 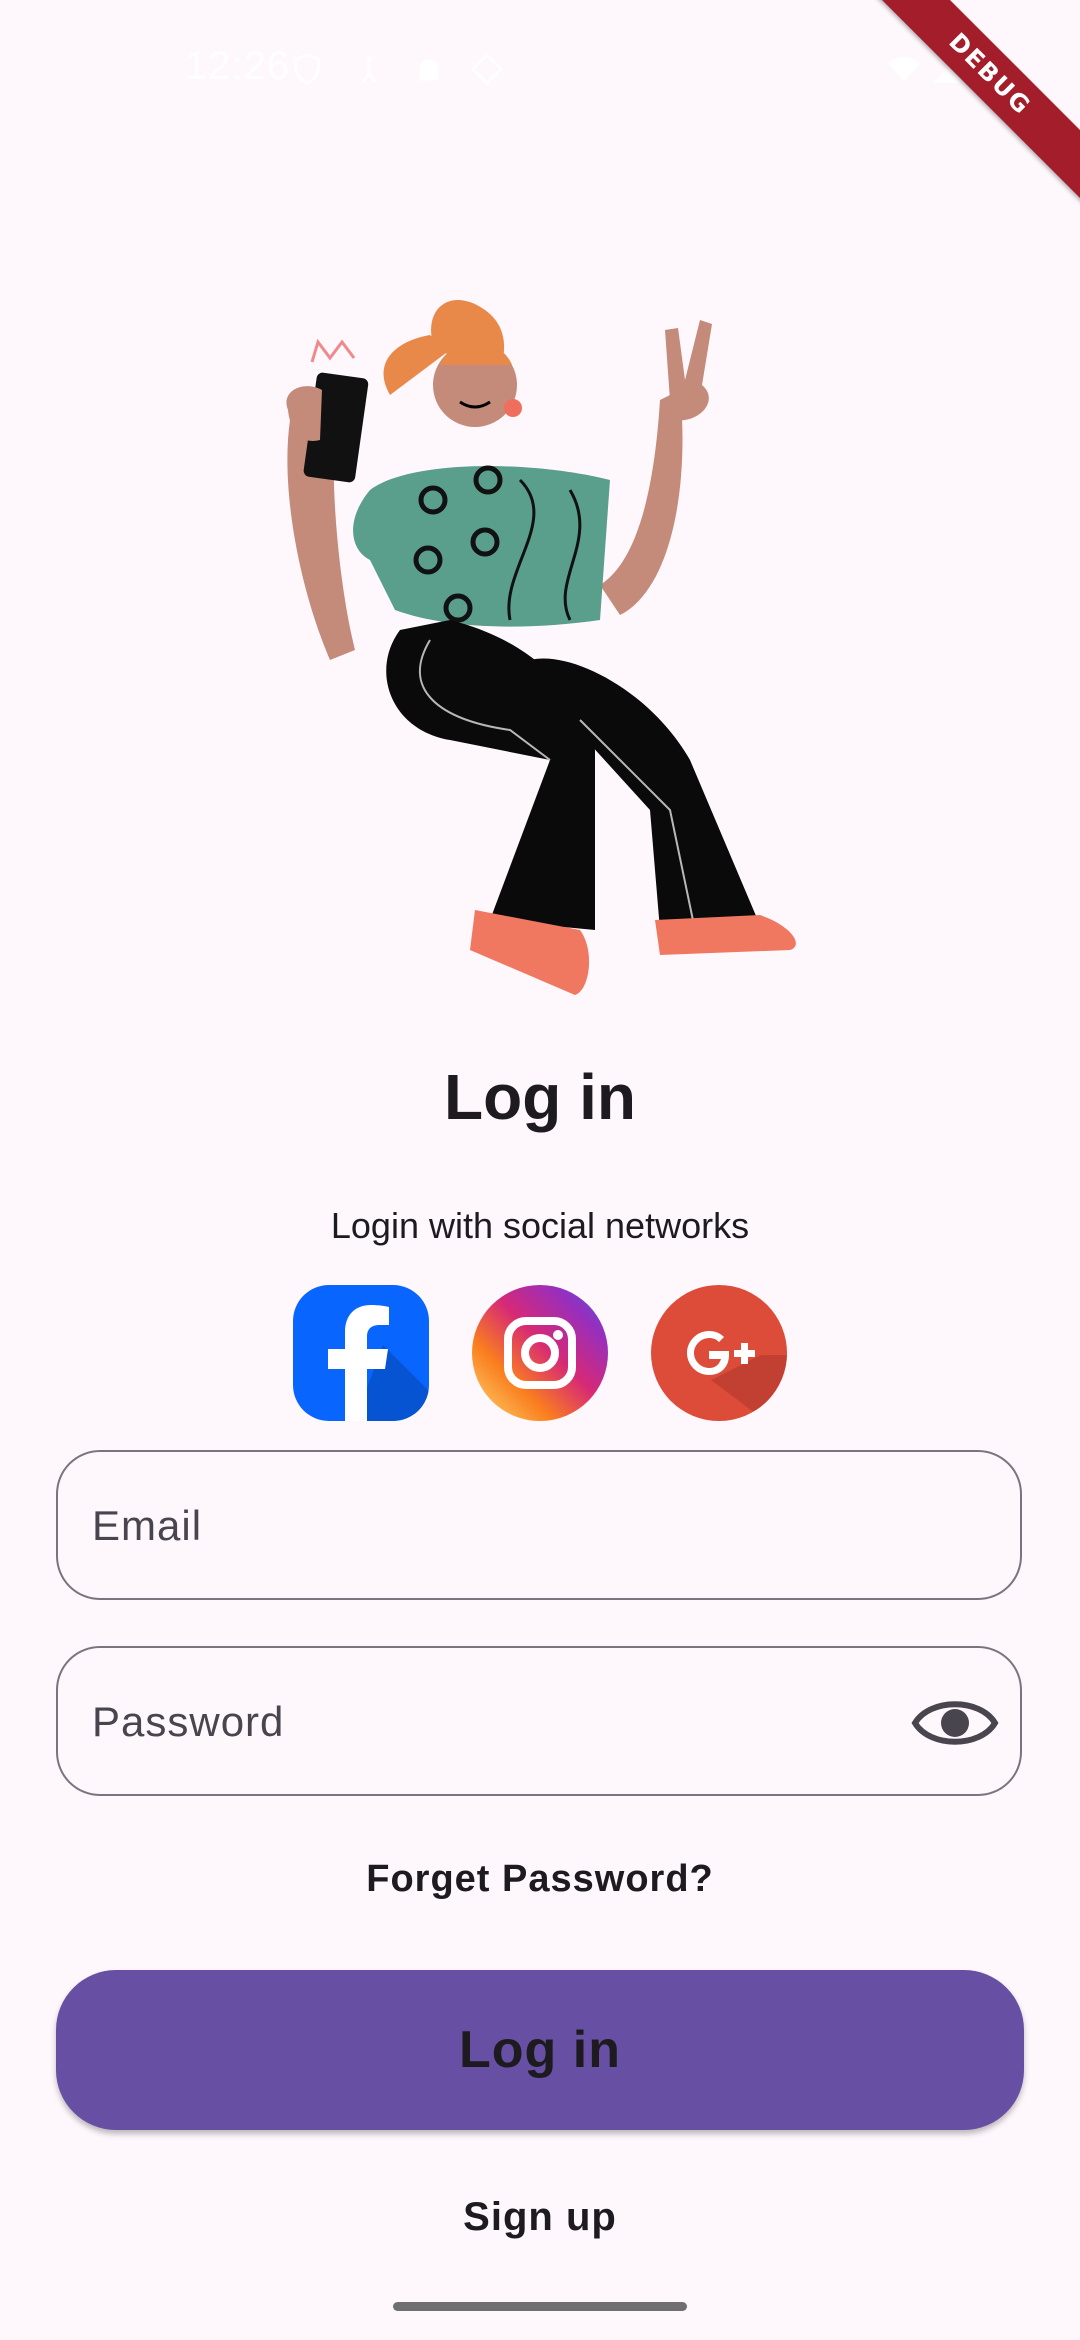 What do you see at coordinates (540, 1225) in the screenshot?
I see `social-login-label: Login with social networks` at bounding box center [540, 1225].